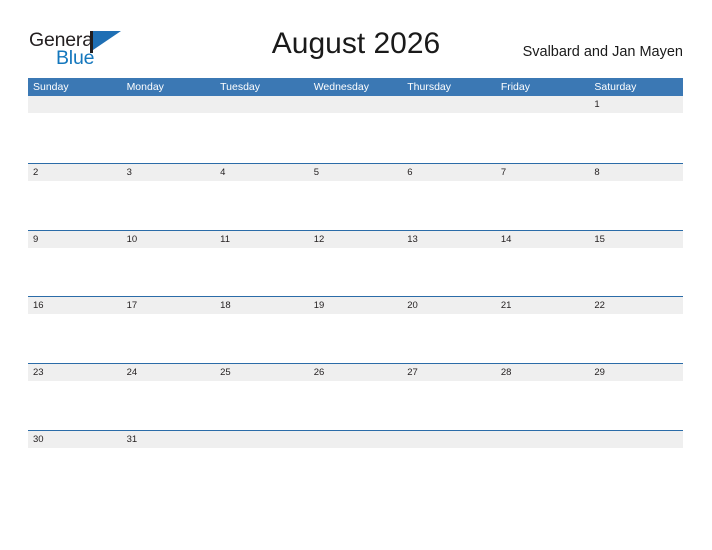 Image resolution: width=712 pixels, height=550 pixels. I want to click on date-number-band: 1, so click(355, 104).